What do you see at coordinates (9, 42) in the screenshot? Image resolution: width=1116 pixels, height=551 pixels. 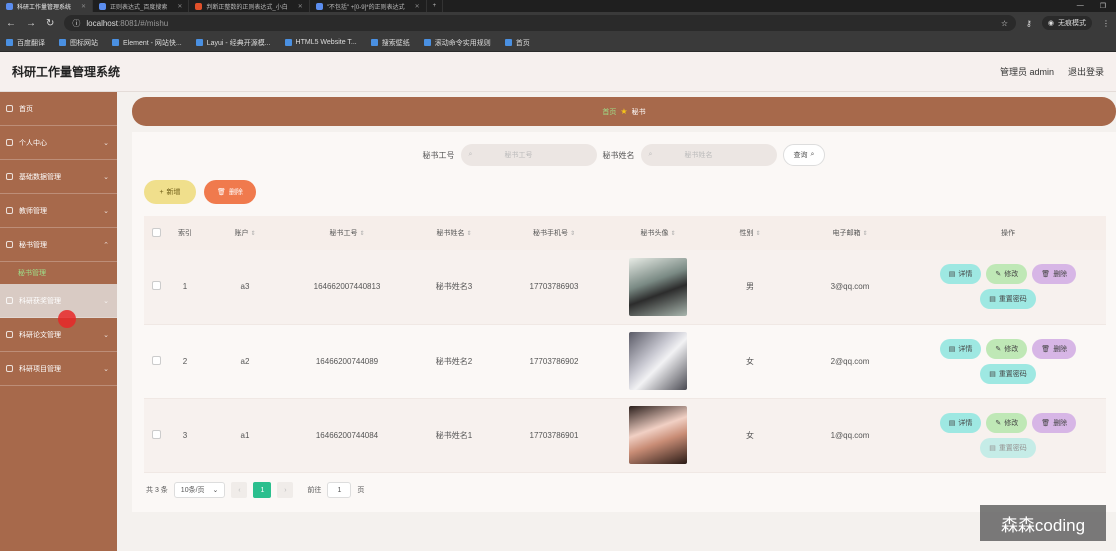 I see `bookmark-icon` at bounding box center [9, 42].